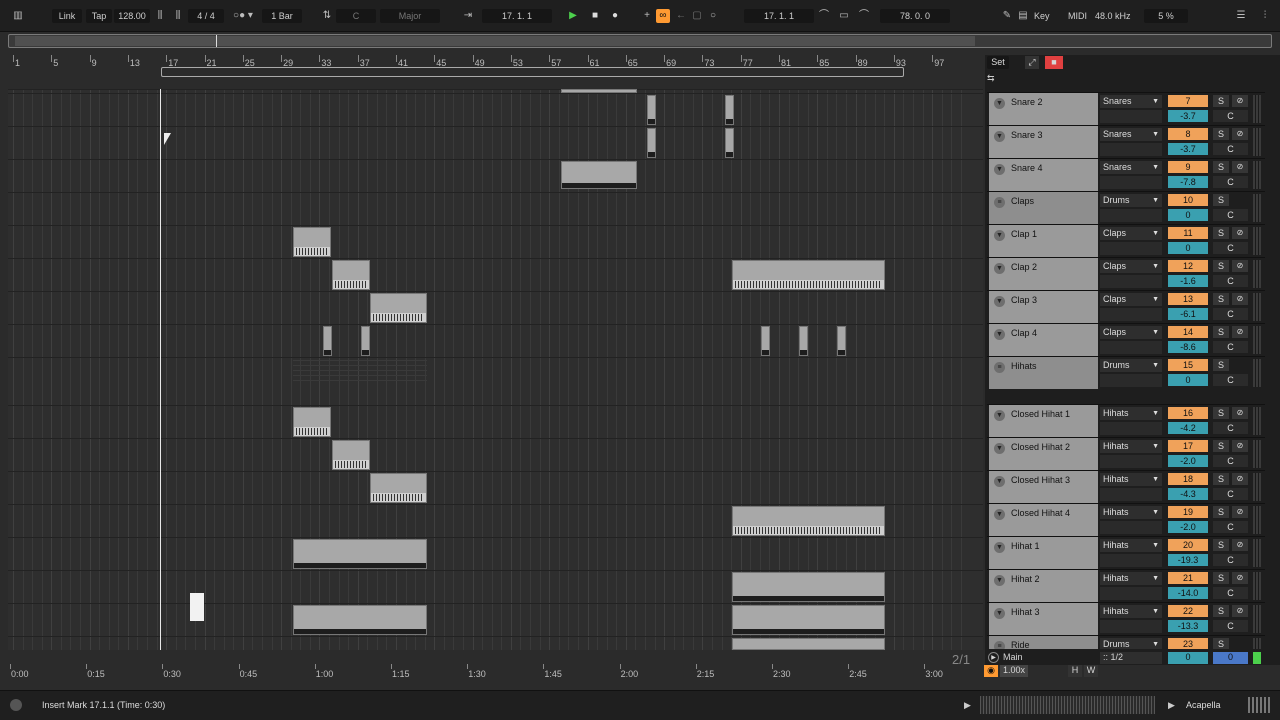 This screenshot has width=1280, height=720. Describe the element at coordinates (1043, 307) in the screenshot. I see `track-title: ▼ Clap 3` at that location.